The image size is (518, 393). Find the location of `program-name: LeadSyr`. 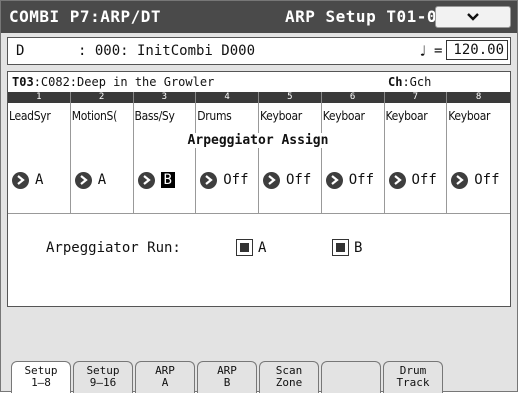

program-name: LeadSyr is located at coordinates (30, 116).